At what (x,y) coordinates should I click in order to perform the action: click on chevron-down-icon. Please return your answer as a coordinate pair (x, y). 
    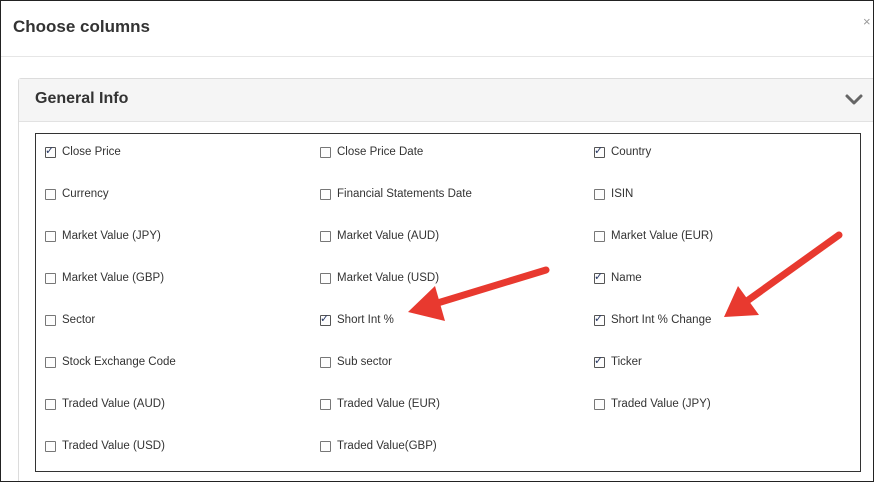
    Looking at the image, I should click on (854, 99).